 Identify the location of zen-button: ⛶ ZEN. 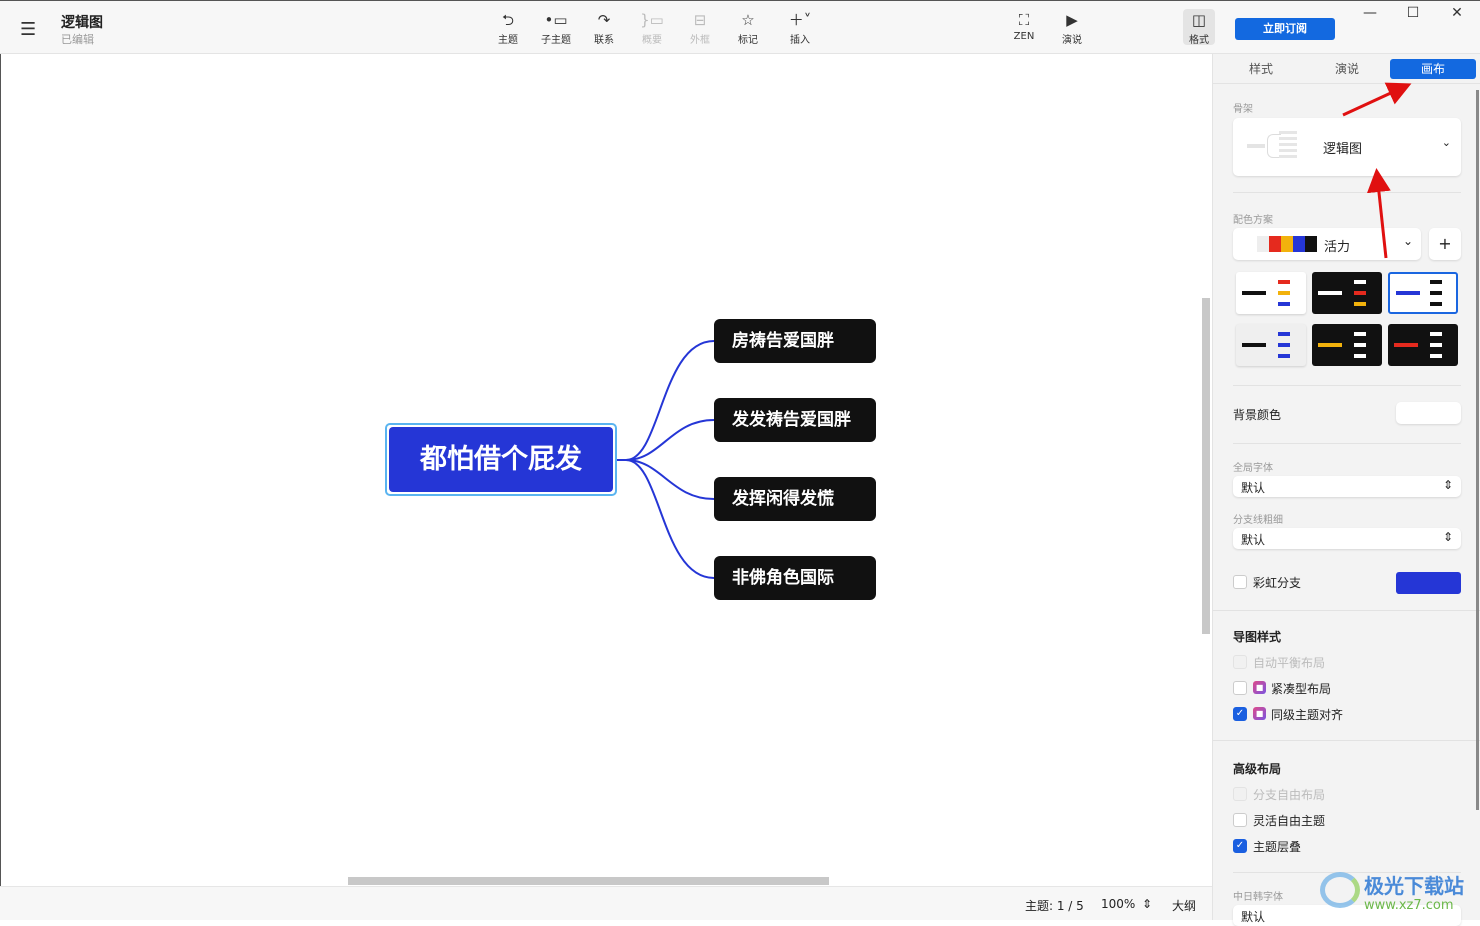
(1024, 26).